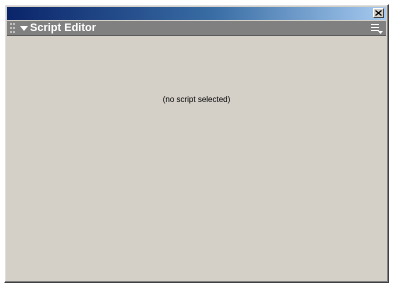  I want to click on triangle-down-icon, so click(24, 28).